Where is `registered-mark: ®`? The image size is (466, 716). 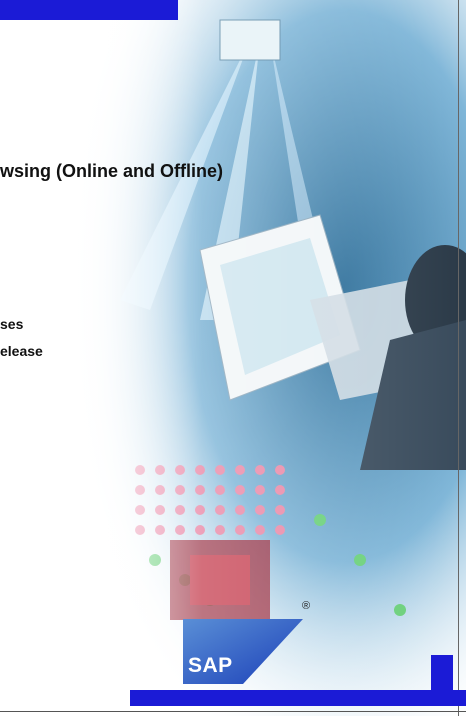
registered-mark: ® is located at coordinates (306, 606).